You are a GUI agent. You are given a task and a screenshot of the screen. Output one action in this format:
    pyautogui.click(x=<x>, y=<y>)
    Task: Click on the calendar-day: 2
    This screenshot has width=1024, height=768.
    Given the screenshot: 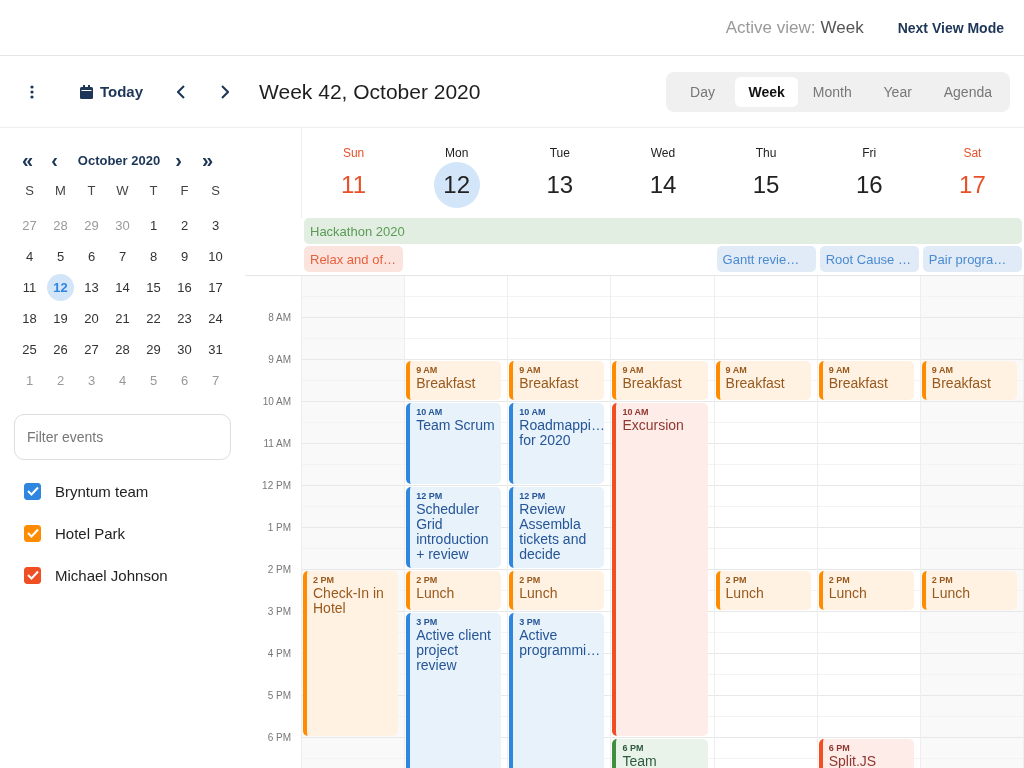 What is the action you would take?
    pyautogui.click(x=184, y=225)
    